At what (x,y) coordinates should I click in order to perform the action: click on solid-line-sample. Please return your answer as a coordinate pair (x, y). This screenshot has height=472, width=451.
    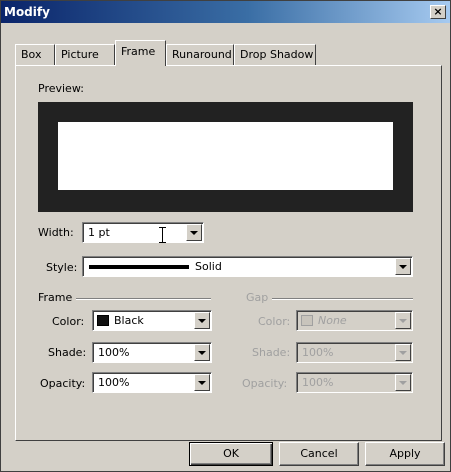
    Looking at the image, I should click on (139, 267).